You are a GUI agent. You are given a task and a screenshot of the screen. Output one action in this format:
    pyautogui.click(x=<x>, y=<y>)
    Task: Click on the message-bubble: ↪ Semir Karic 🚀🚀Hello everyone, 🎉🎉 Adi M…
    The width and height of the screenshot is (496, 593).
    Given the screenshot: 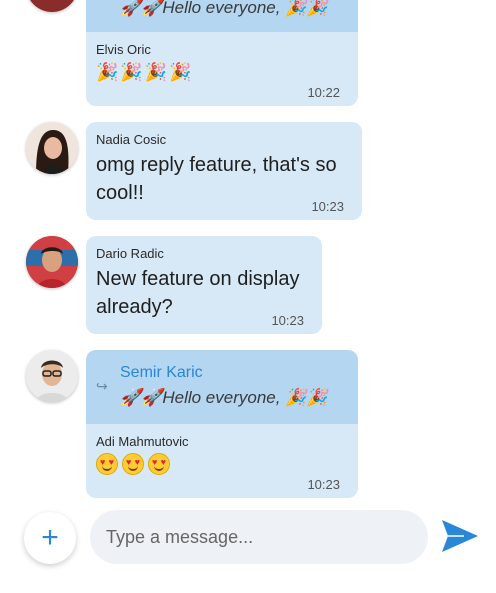 What is the action you would take?
    pyautogui.click(x=222, y=424)
    